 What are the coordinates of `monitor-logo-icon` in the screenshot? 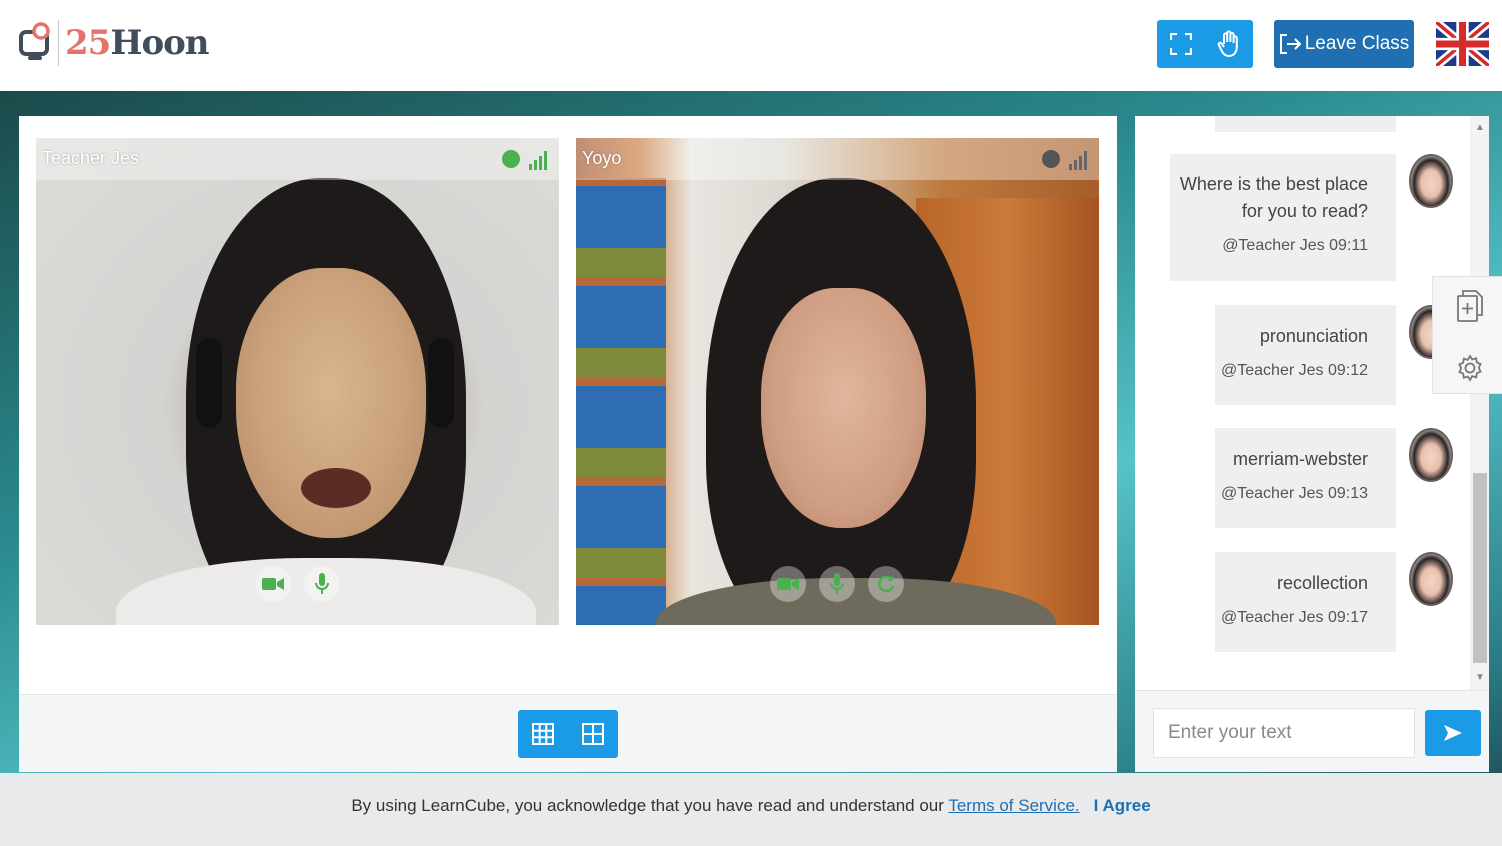 It's located at (34, 41).